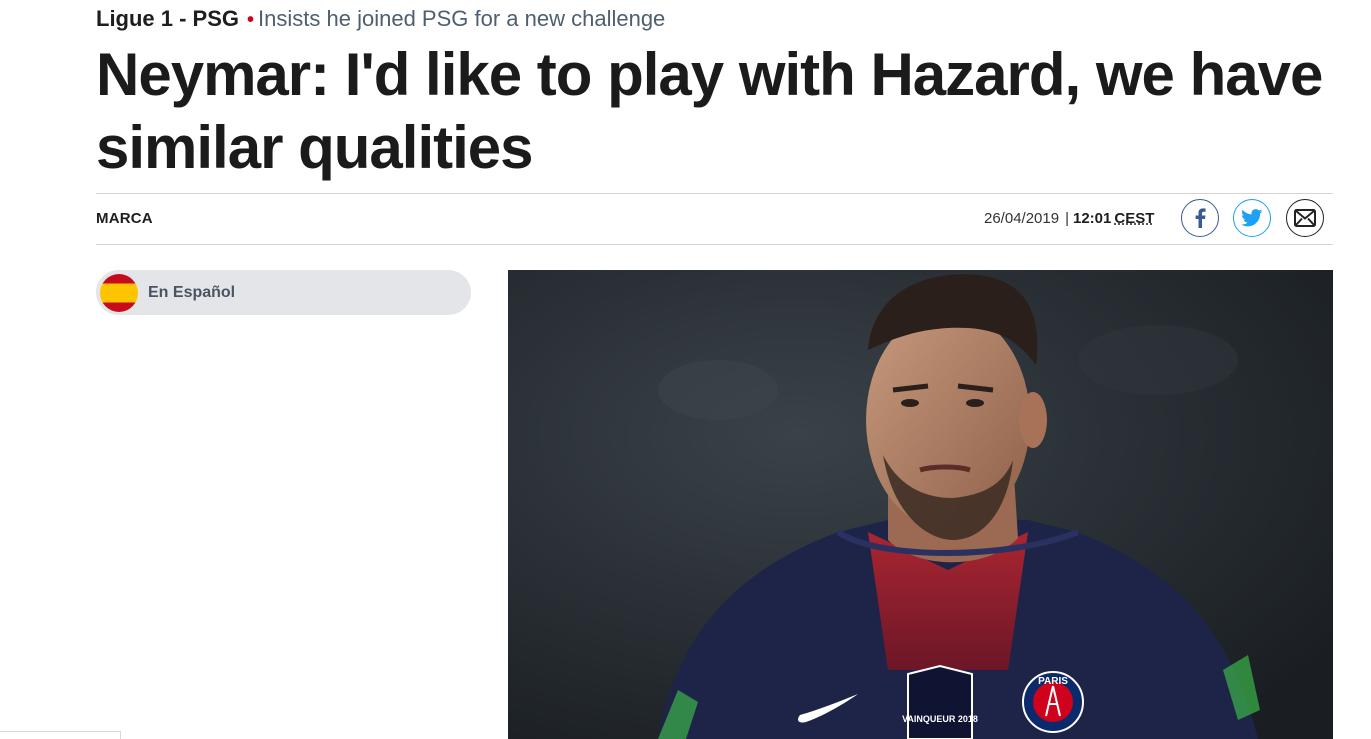 Image resolution: width=1371 pixels, height=739 pixels. What do you see at coordinates (167, 18) in the screenshot?
I see `section-link: Ligue 1 - PSG` at bounding box center [167, 18].